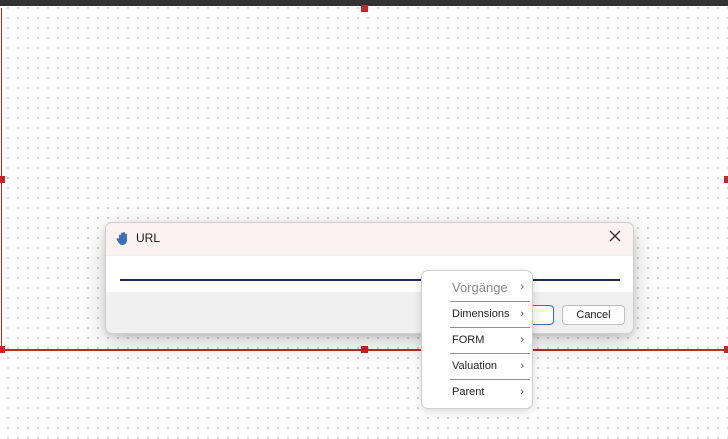 The height and width of the screenshot is (439, 728). I want to click on menu-item-label: Valuation, so click(475, 366).